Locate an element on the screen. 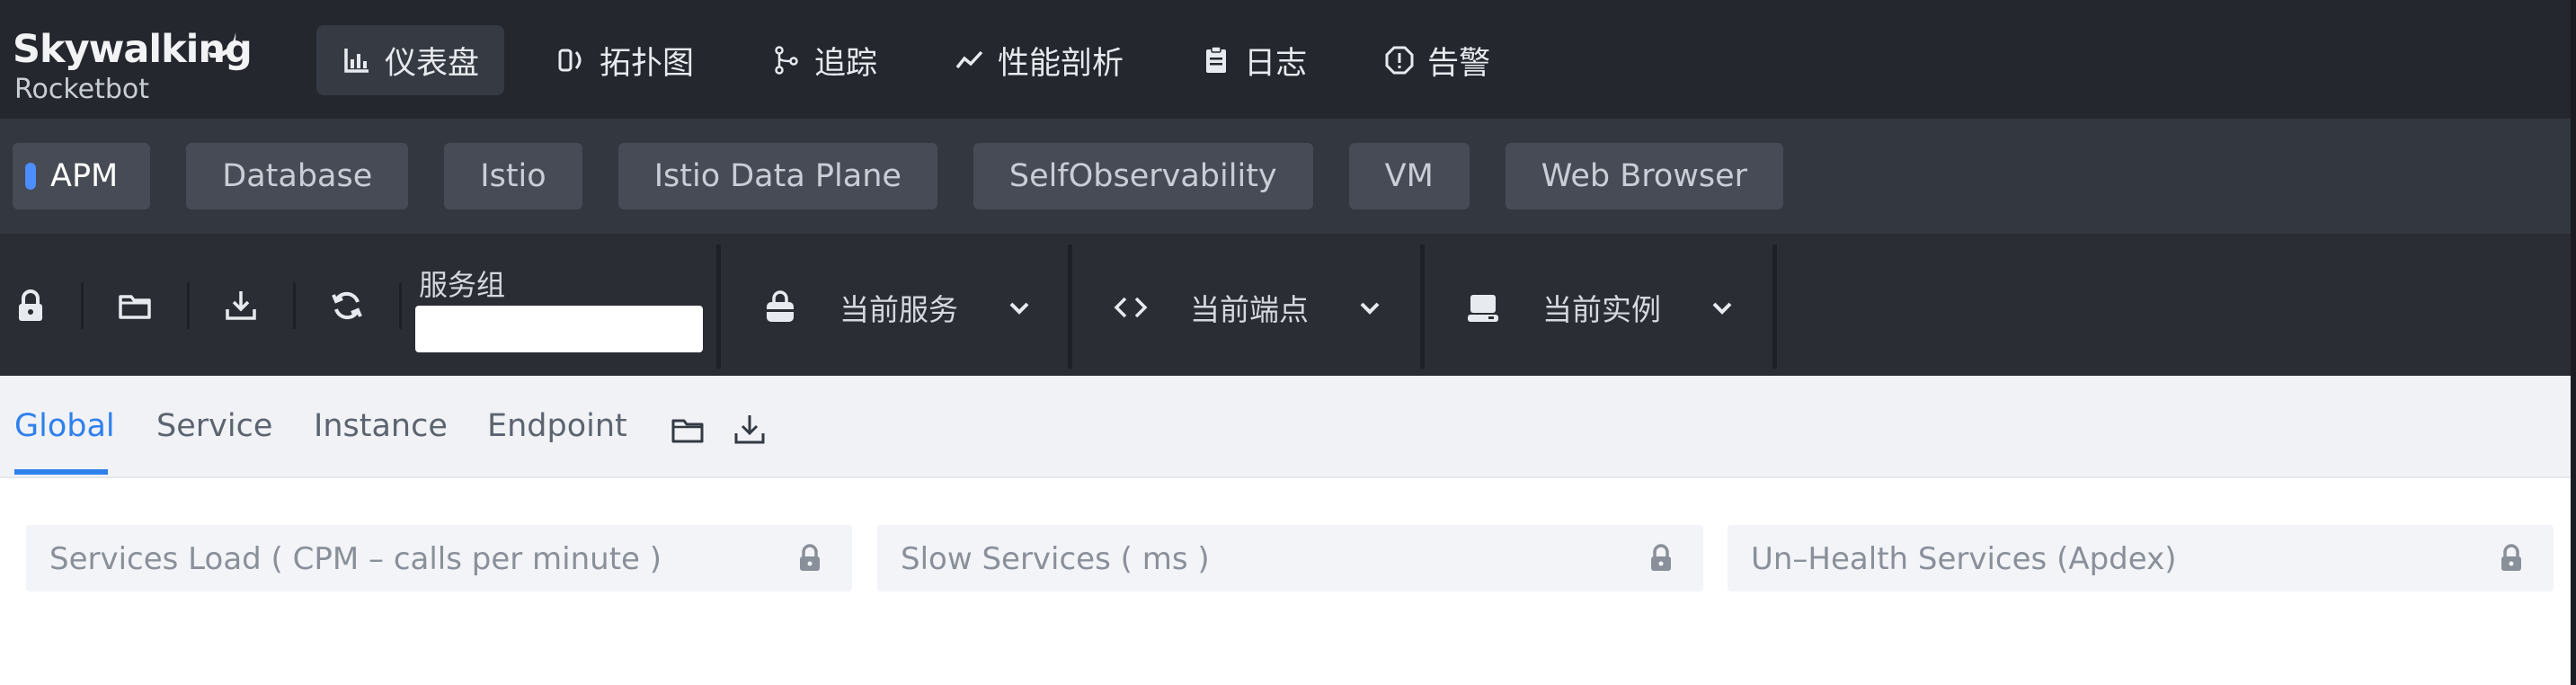  nav-alarm: 告警 is located at coordinates (1437, 60).